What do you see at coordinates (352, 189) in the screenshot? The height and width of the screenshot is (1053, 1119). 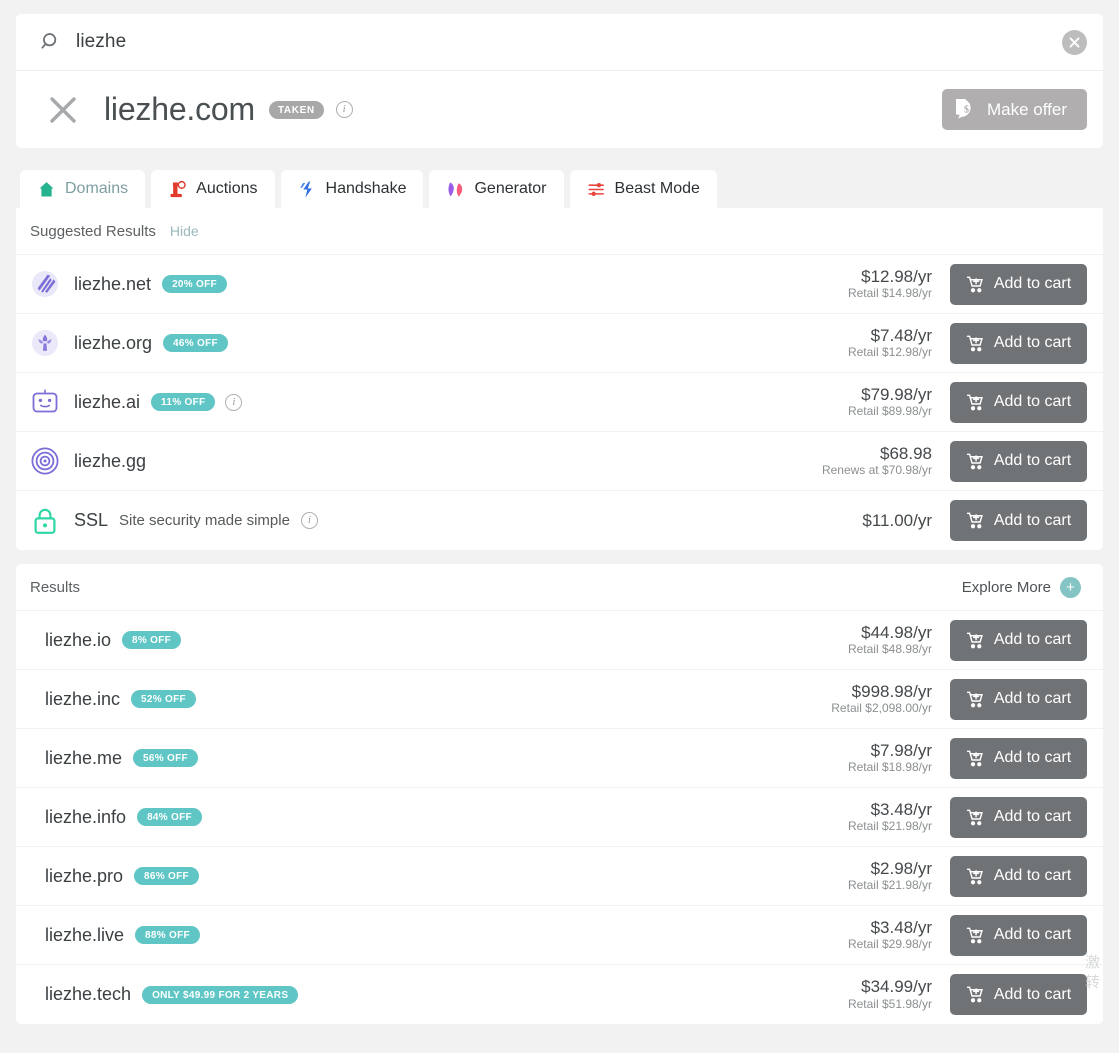 I see `tab-handshake: Handshake` at bounding box center [352, 189].